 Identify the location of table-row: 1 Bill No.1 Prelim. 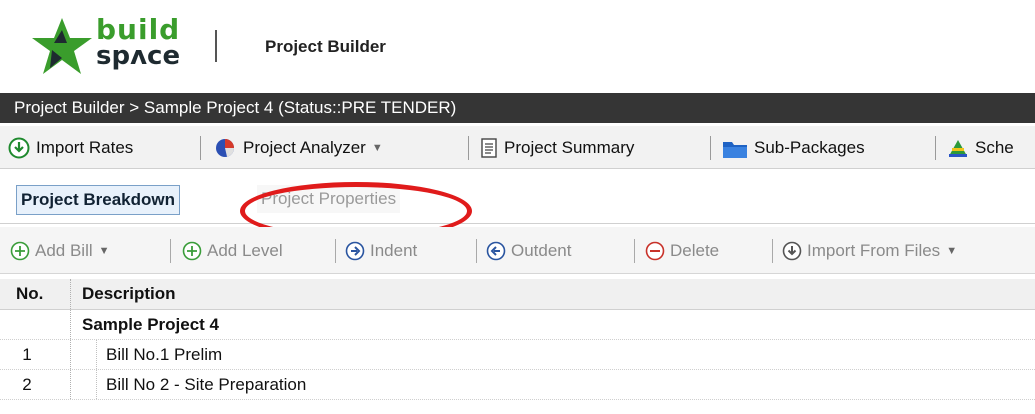
(517, 355).